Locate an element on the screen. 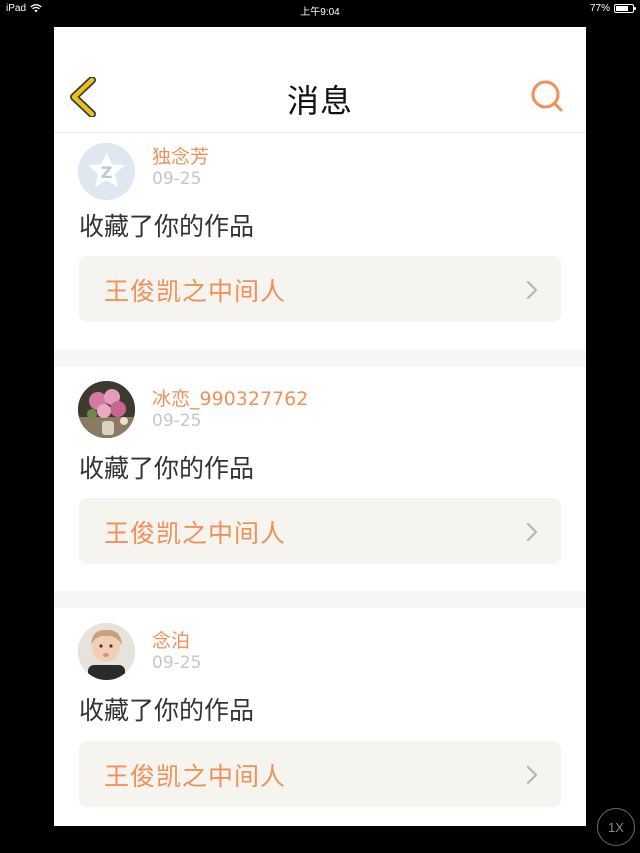 The height and width of the screenshot is (853, 640). nav-bar: 消息 is located at coordinates (320, 80).